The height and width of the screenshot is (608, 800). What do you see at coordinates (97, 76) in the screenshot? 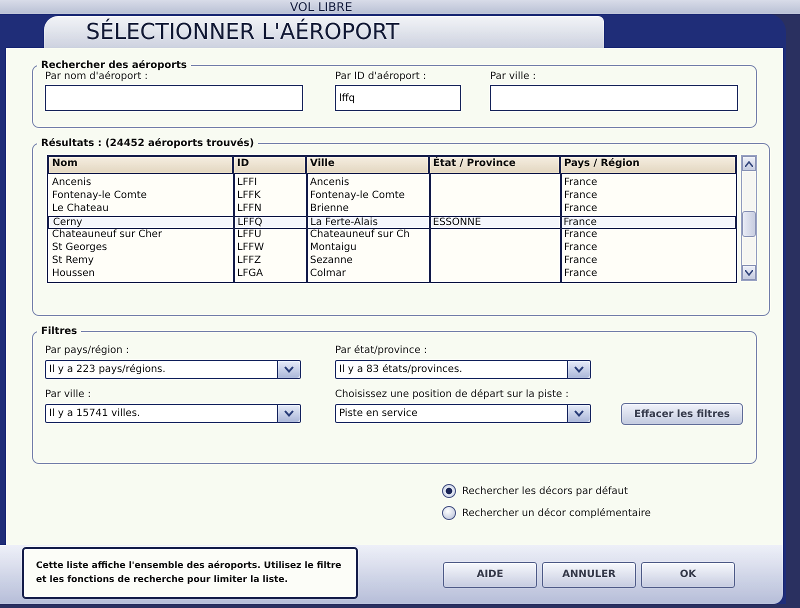
I see `field-label: Par nom d'aéroport :` at bounding box center [97, 76].